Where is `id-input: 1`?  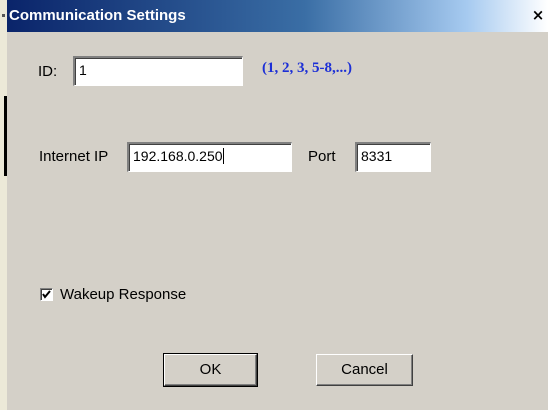 id-input: 1 is located at coordinates (158, 71).